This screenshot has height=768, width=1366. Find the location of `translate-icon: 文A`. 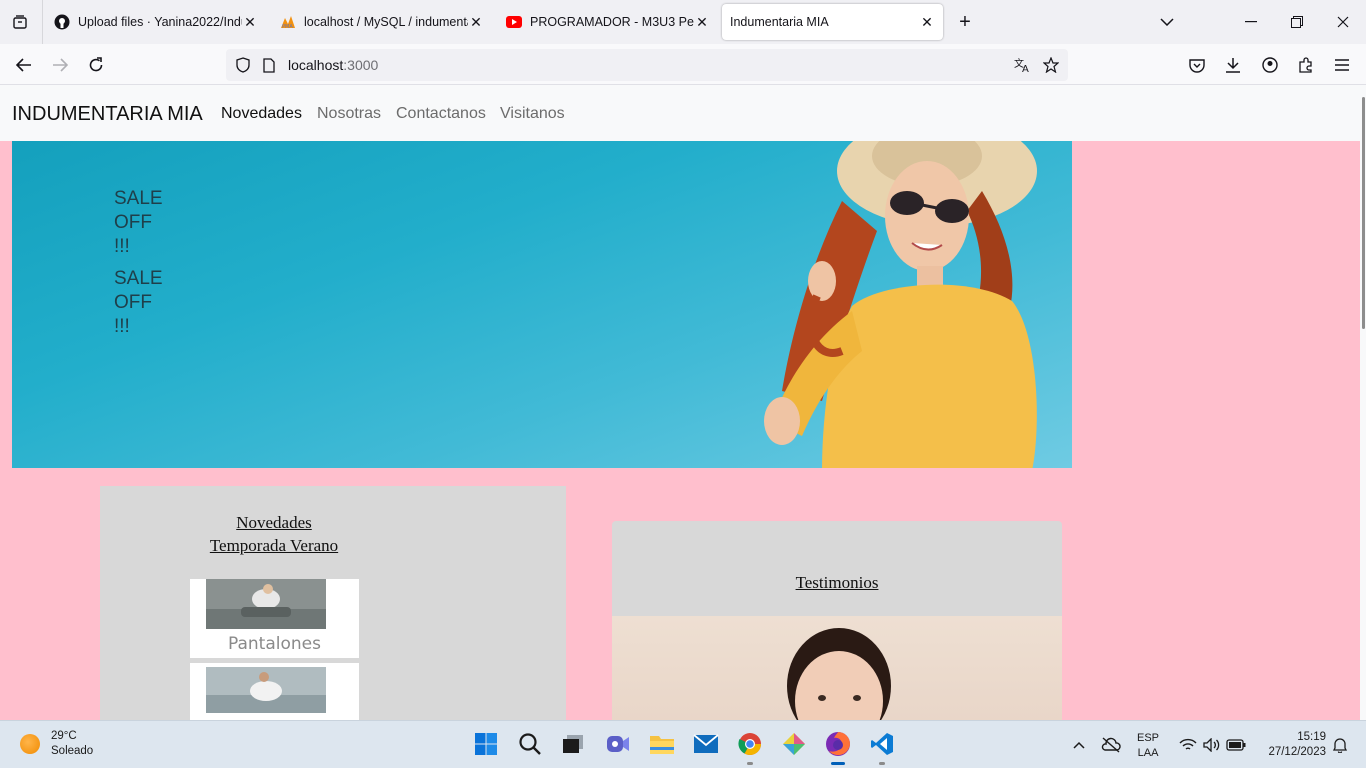

translate-icon: 文A is located at coordinates (1023, 65).